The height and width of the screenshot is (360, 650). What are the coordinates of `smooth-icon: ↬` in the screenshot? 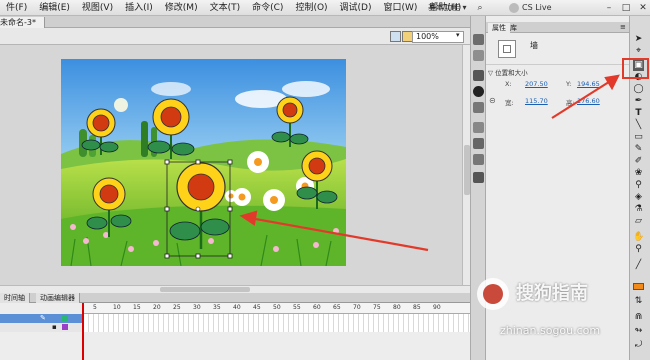 It's located at (638, 331).